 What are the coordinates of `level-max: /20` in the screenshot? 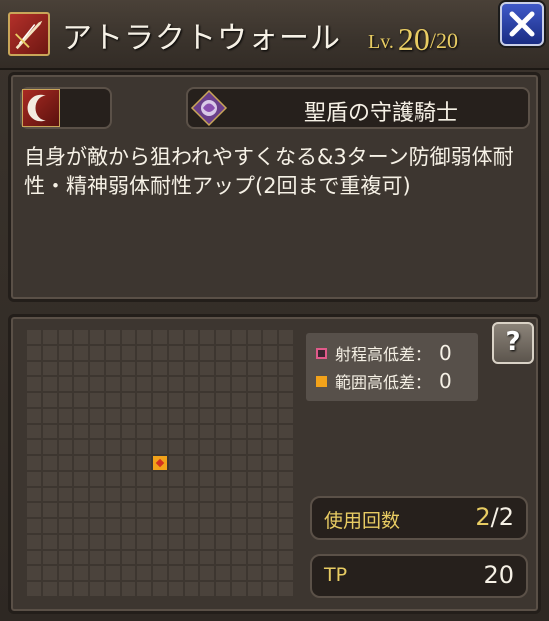 It's located at (444, 40).